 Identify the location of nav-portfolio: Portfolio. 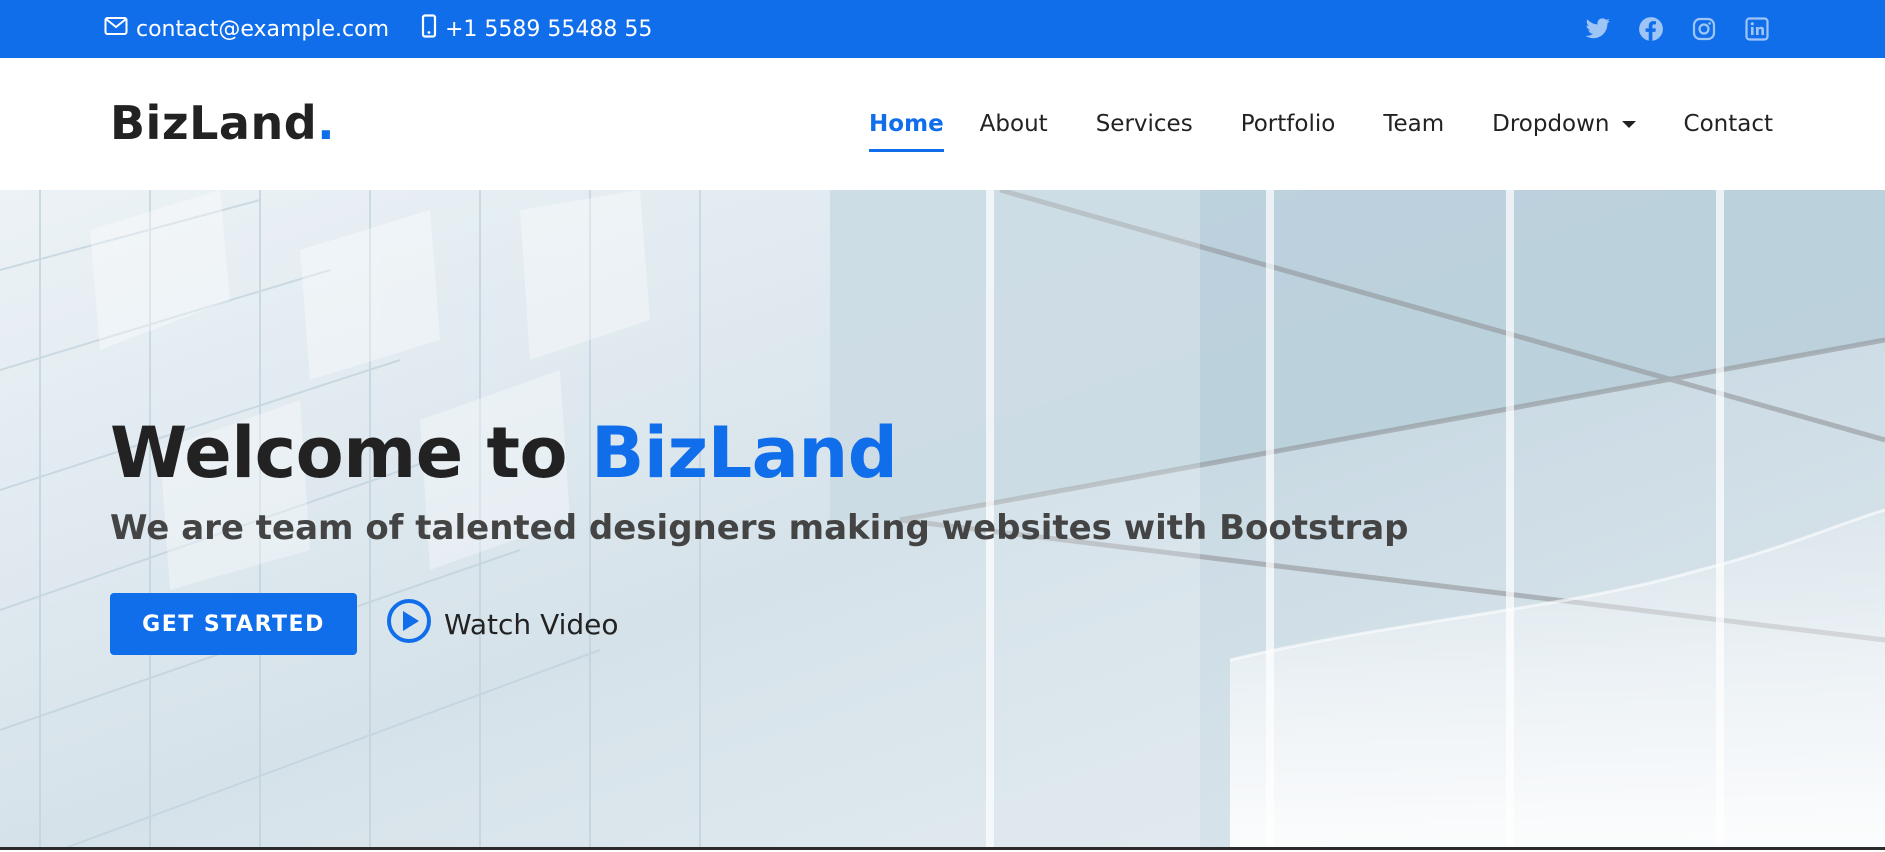
(1288, 124).